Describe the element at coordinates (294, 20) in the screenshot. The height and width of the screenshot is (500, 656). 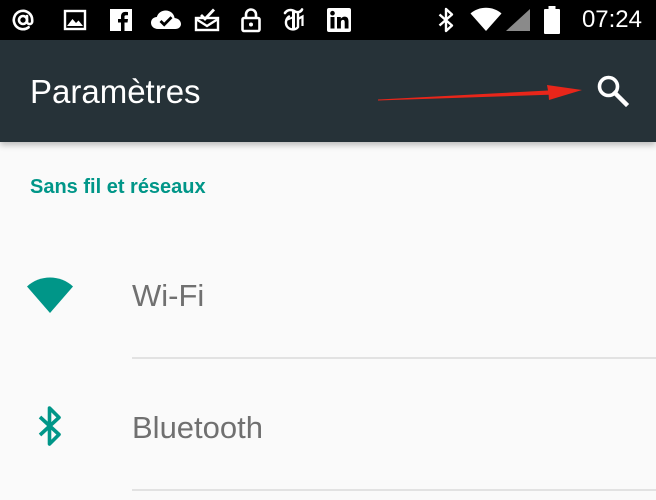
I see `nytimes-icon` at that location.